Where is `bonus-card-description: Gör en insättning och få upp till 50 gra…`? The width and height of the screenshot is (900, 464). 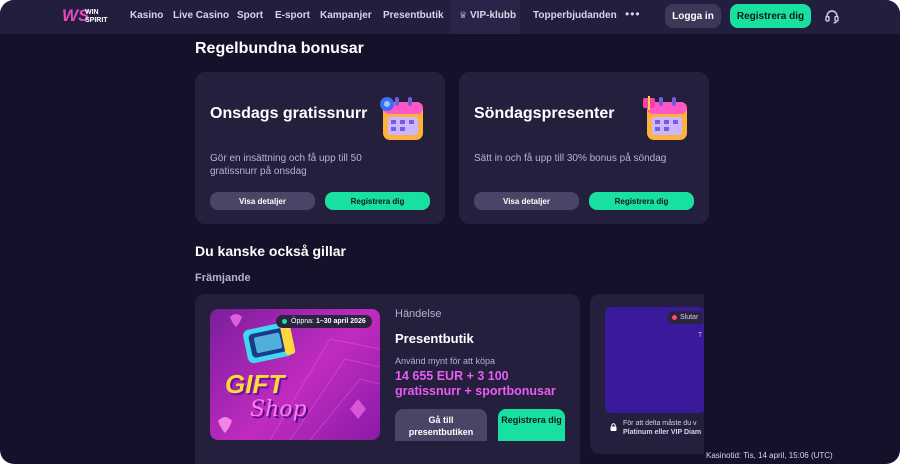
bonus-card-description: Gör en insättning och få upp till 50 gra… is located at coordinates (286, 165).